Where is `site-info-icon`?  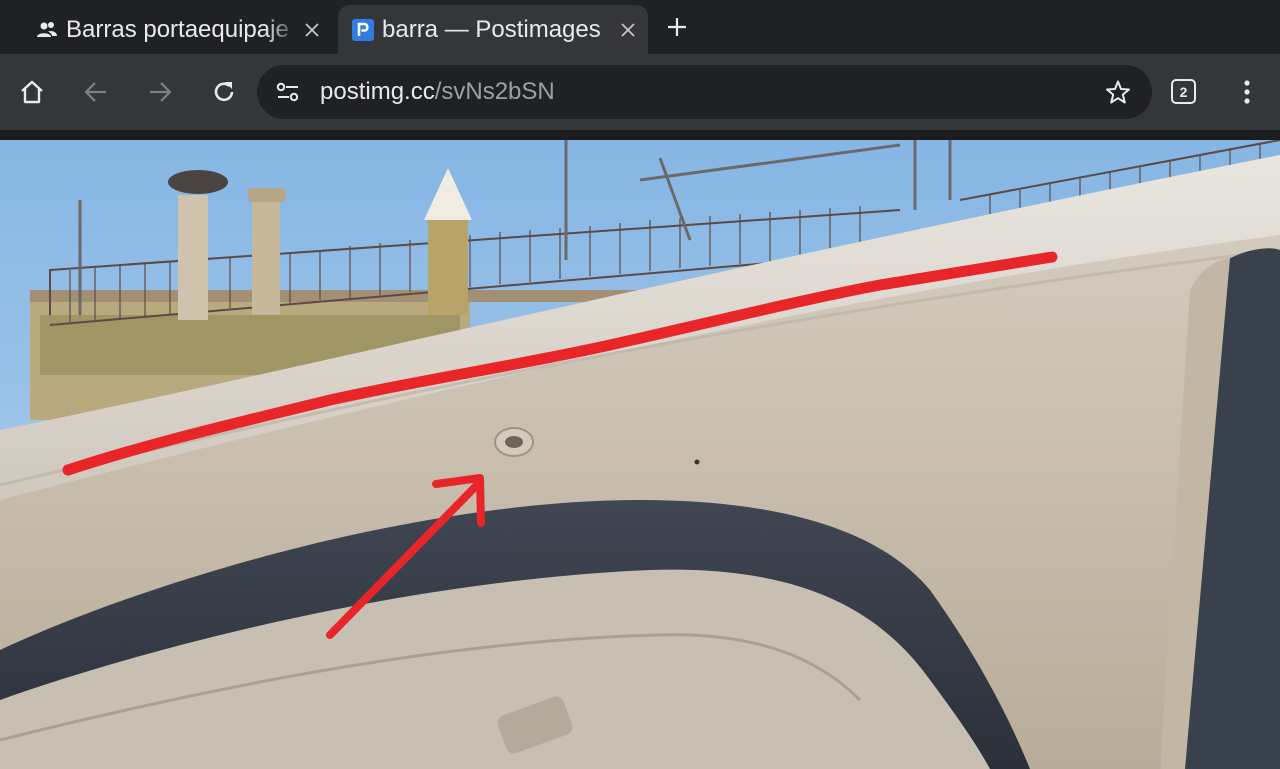
site-info-icon is located at coordinates (288, 92).